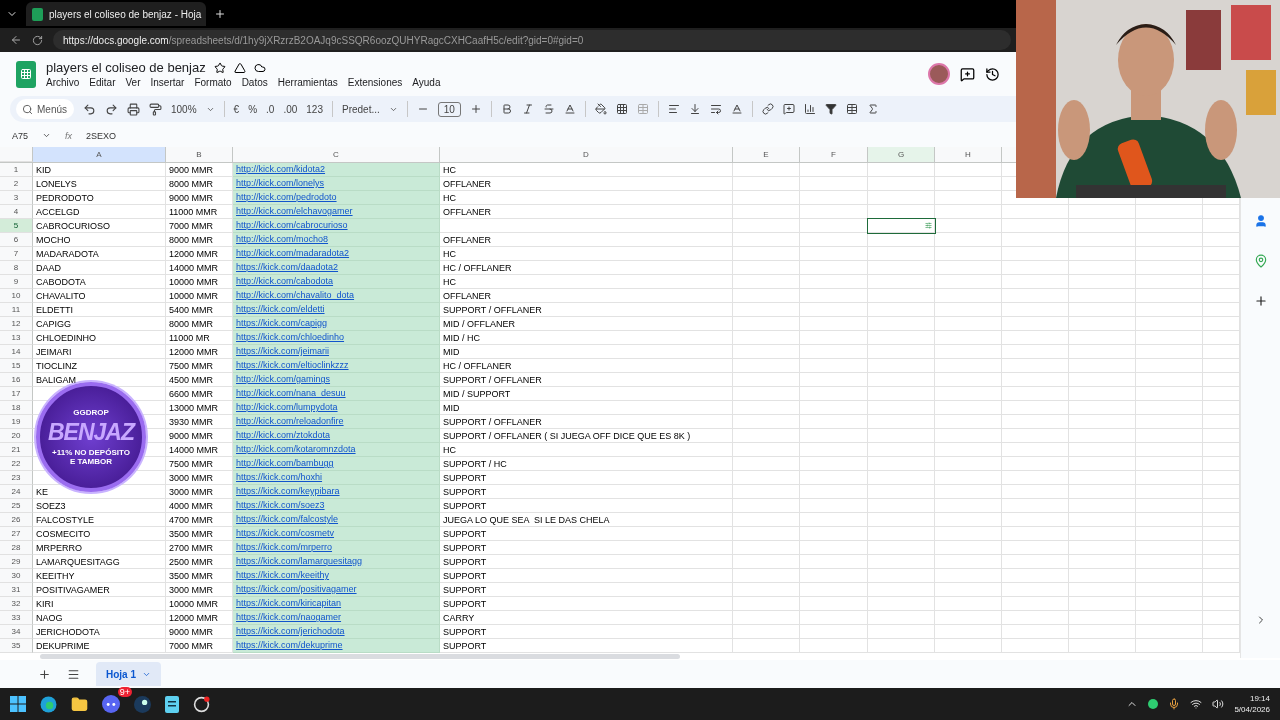 The image size is (1280, 720). I want to click on name-box: A75, so click(20, 135).